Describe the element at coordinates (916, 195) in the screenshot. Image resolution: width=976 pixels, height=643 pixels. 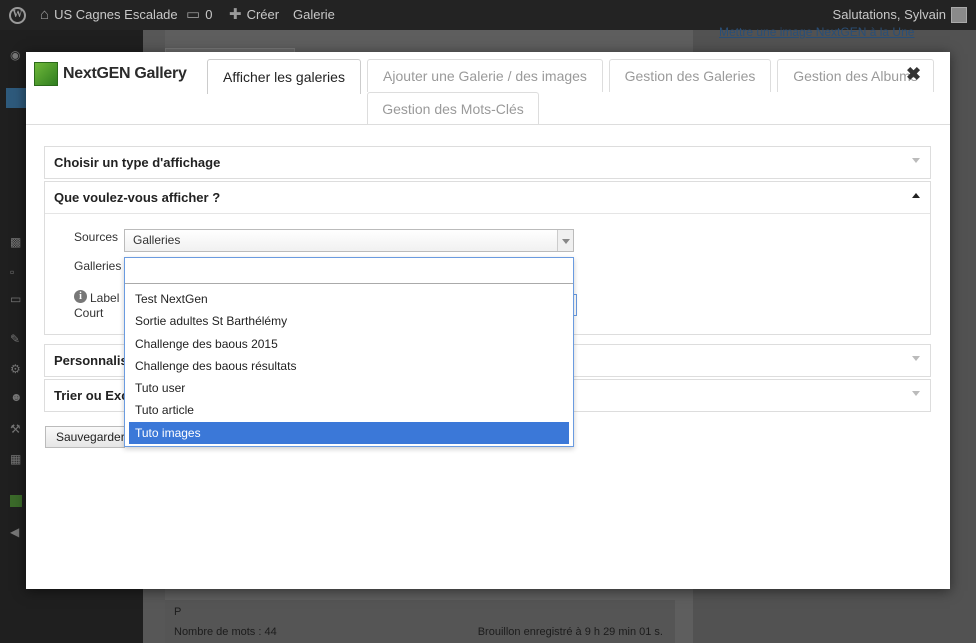
I see `chevron-up-icon` at that location.